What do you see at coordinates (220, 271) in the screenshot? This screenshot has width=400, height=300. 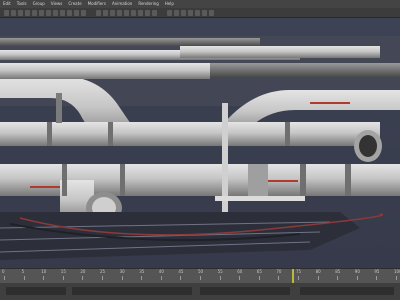 I see `ruler-label: 55` at bounding box center [220, 271].